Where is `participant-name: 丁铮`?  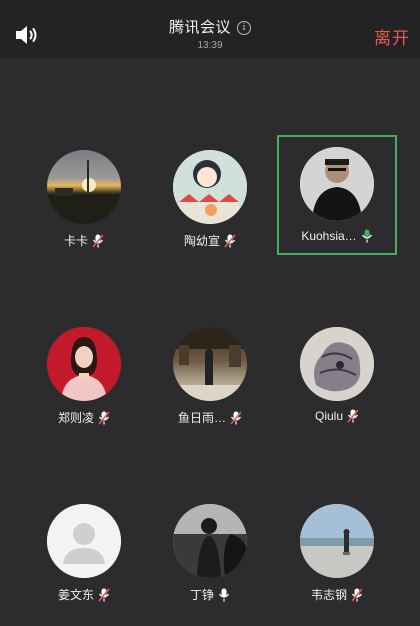 participant-name: 丁铮 is located at coordinates (201, 595).